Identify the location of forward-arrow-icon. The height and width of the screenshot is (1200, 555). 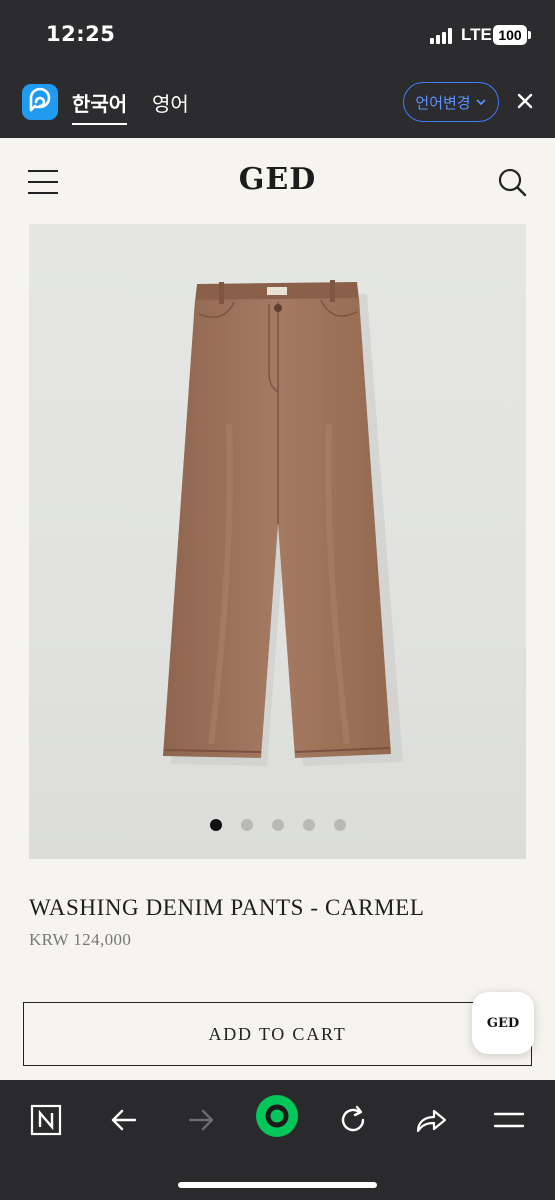
(201, 1120).